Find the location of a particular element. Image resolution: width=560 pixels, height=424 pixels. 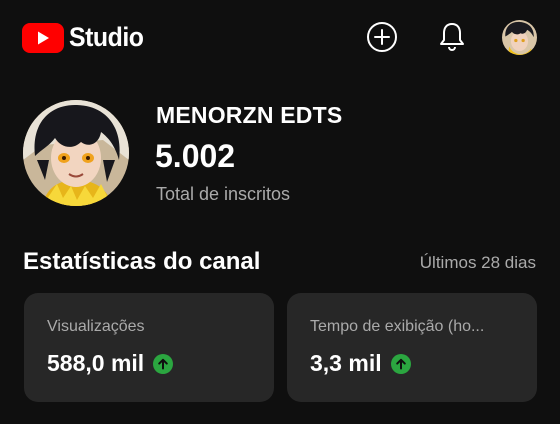

views-stat-card: Visualizações 588,0 mil is located at coordinates (149, 347).